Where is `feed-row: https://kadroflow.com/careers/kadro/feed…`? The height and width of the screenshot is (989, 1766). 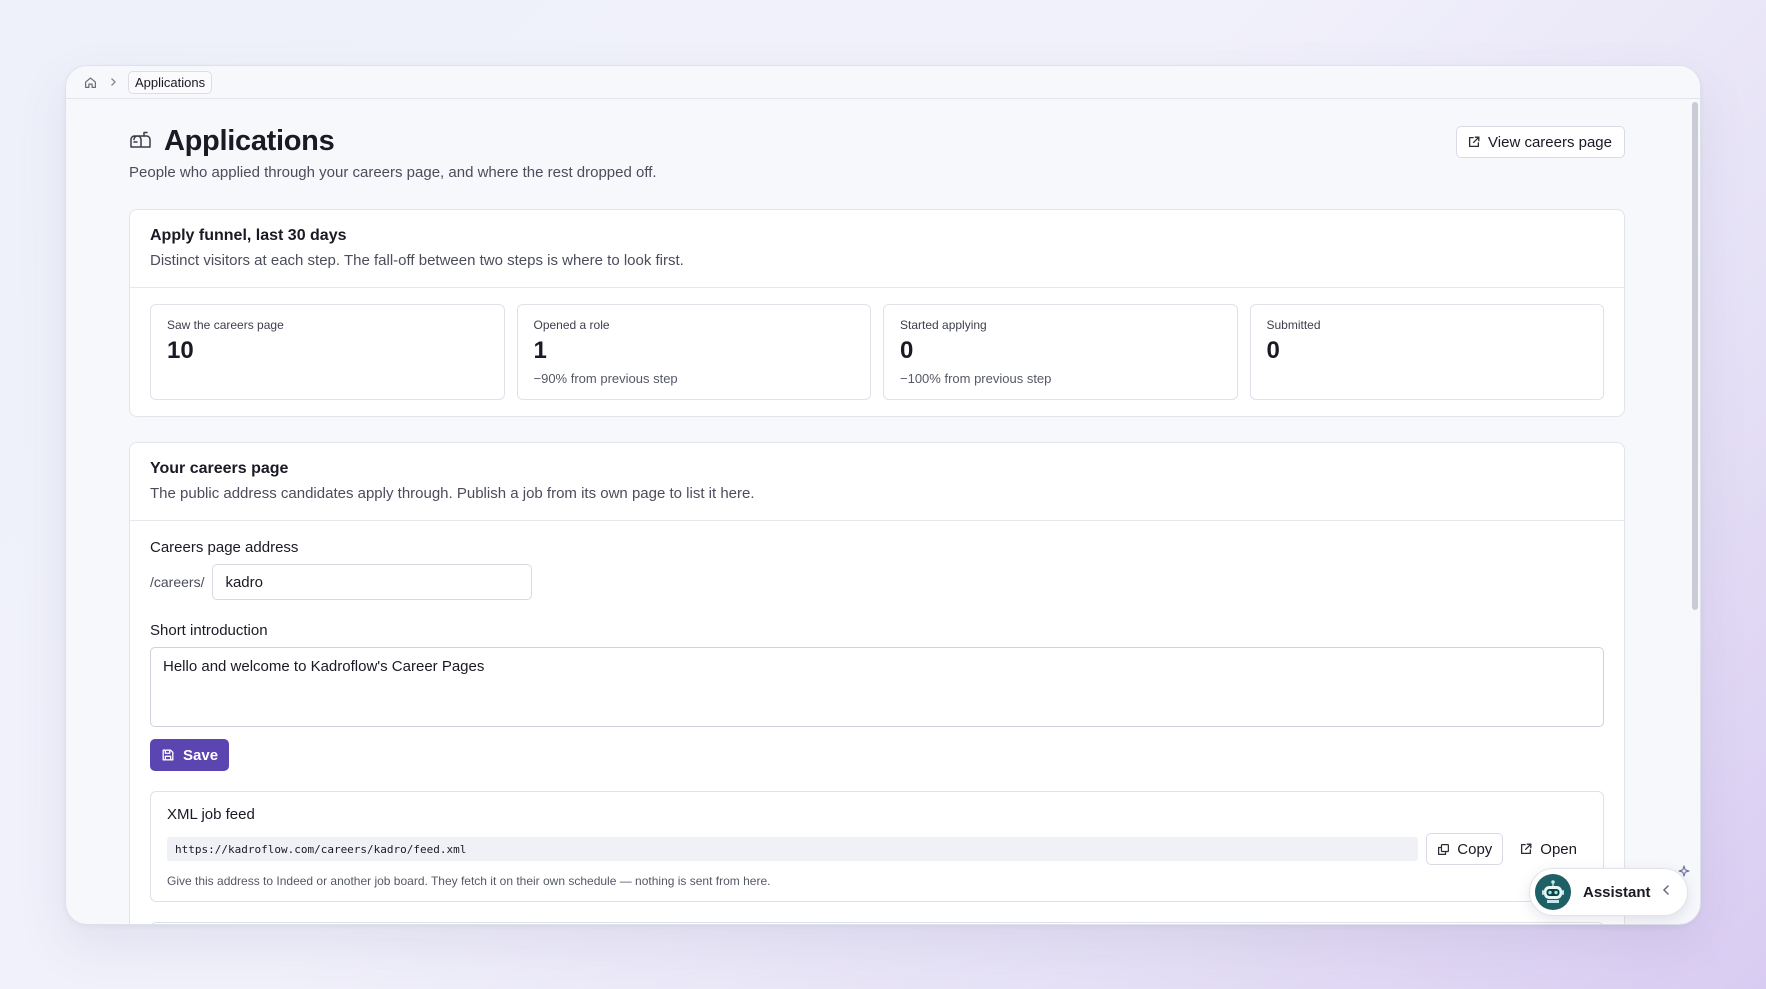
feed-row: https://kadroflow.com/careers/kadro/feed… is located at coordinates (877, 849).